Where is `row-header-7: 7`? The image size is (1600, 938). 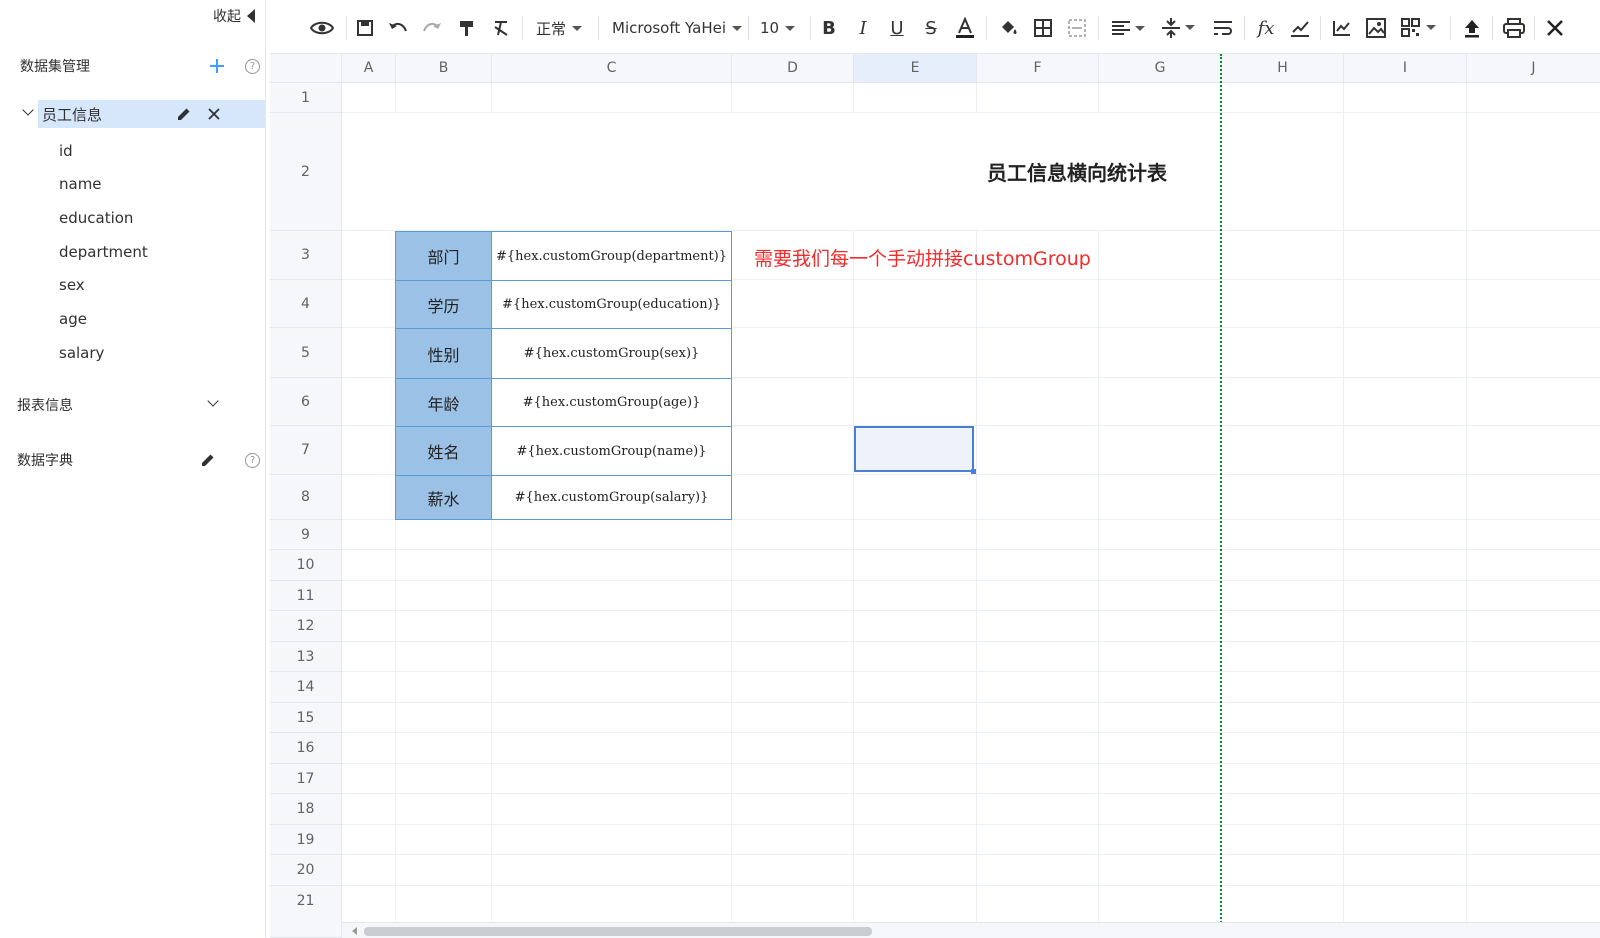
row-header-7: 7 is located at coordinates (306, 450).